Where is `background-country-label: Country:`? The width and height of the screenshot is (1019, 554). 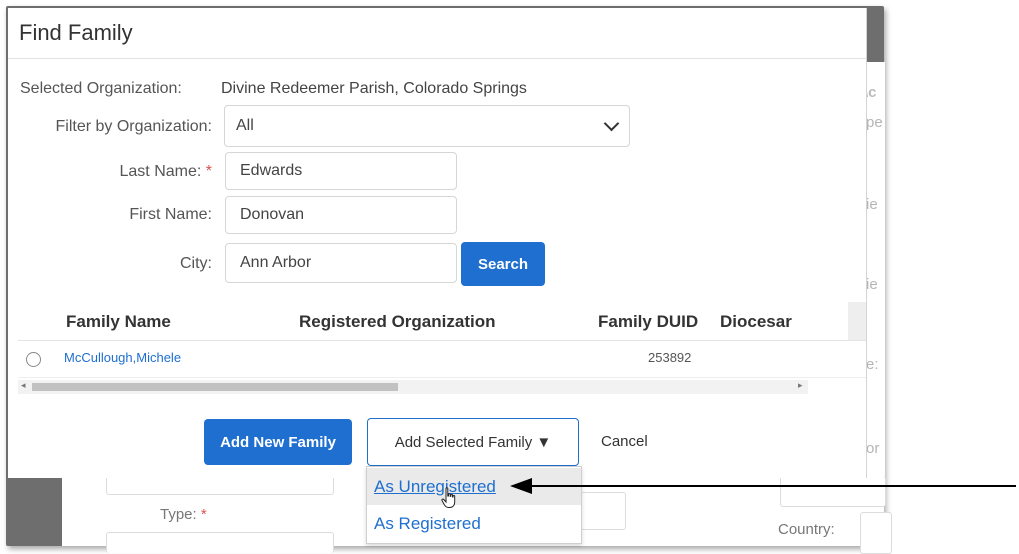
background-country-label: Country: is located at coordinates (806, 529).